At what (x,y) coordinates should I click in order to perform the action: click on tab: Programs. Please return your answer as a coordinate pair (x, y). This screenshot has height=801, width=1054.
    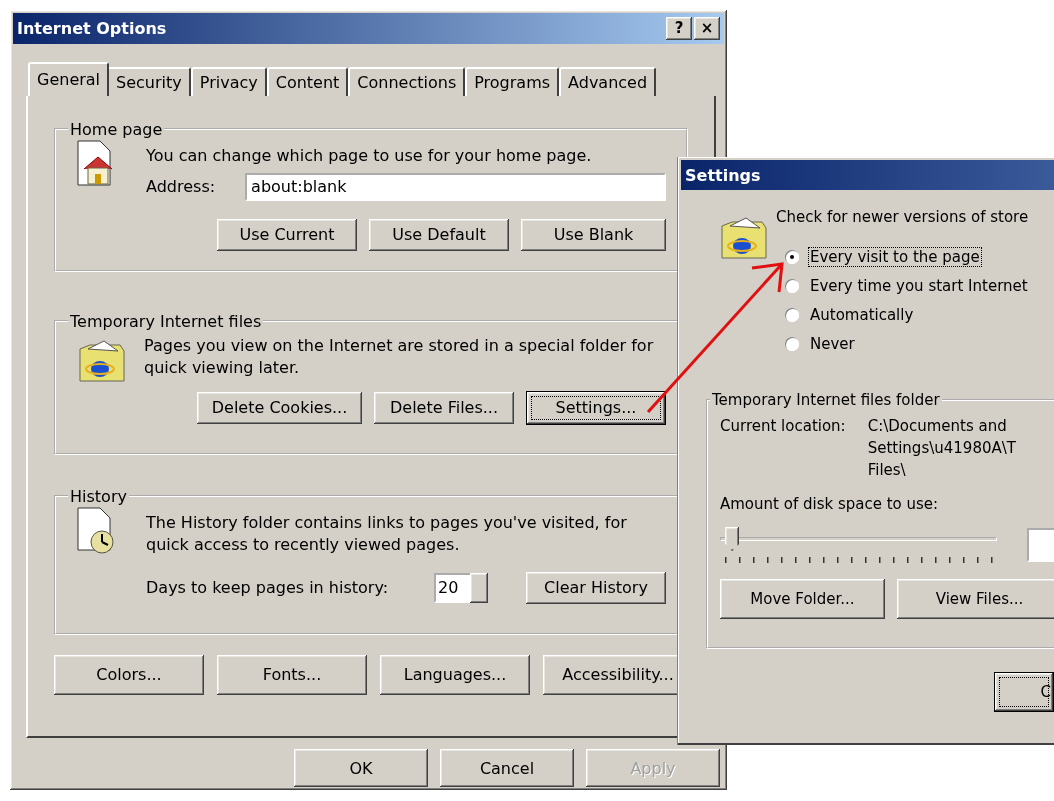
    Looking at the image, I should click on (512, 81).